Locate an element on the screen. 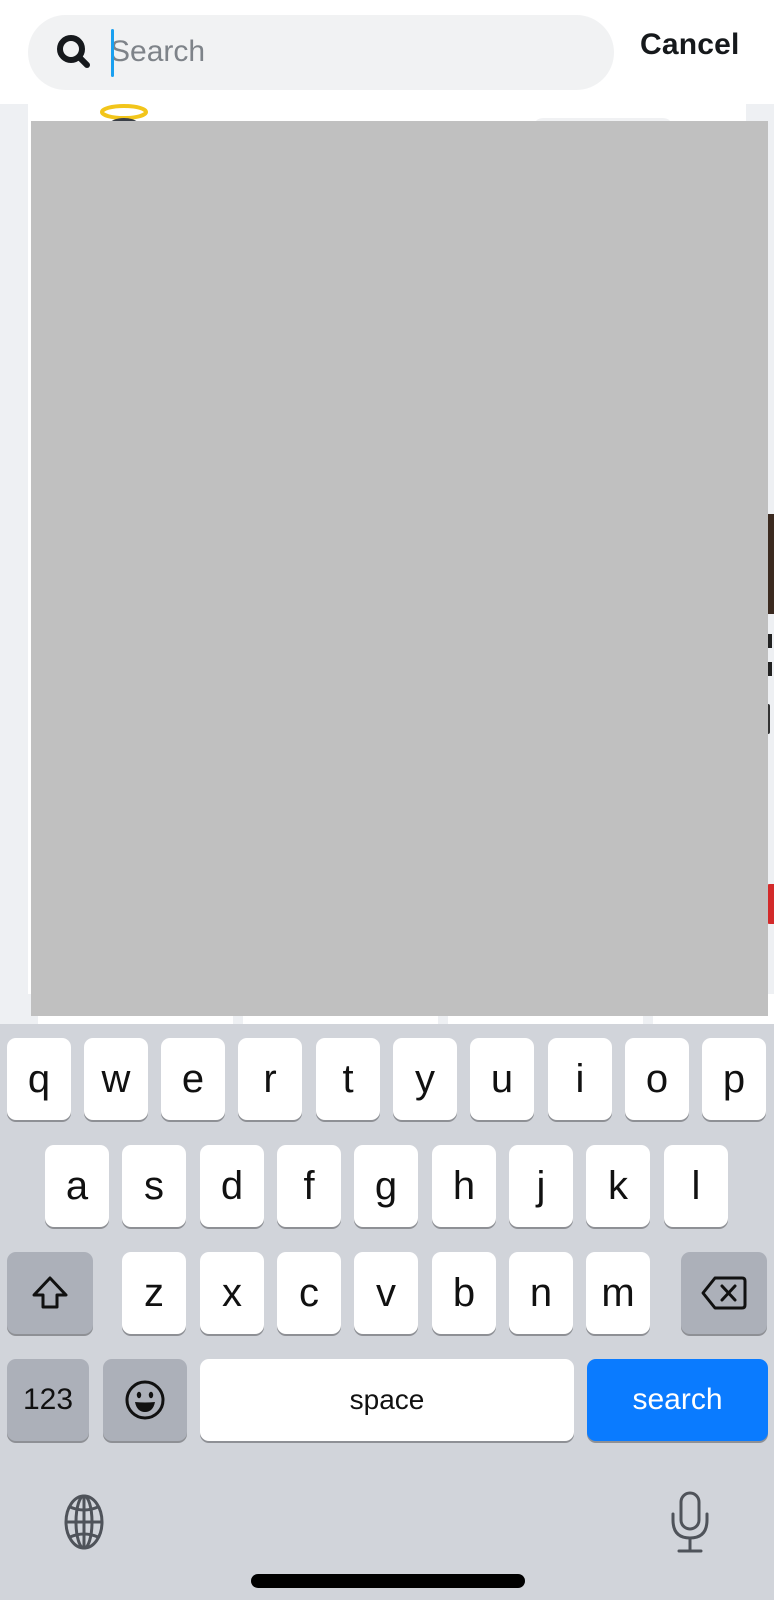 The width and height of the screenshot is (774, 1600). key-i: i is located at coordinates (580, 1079).